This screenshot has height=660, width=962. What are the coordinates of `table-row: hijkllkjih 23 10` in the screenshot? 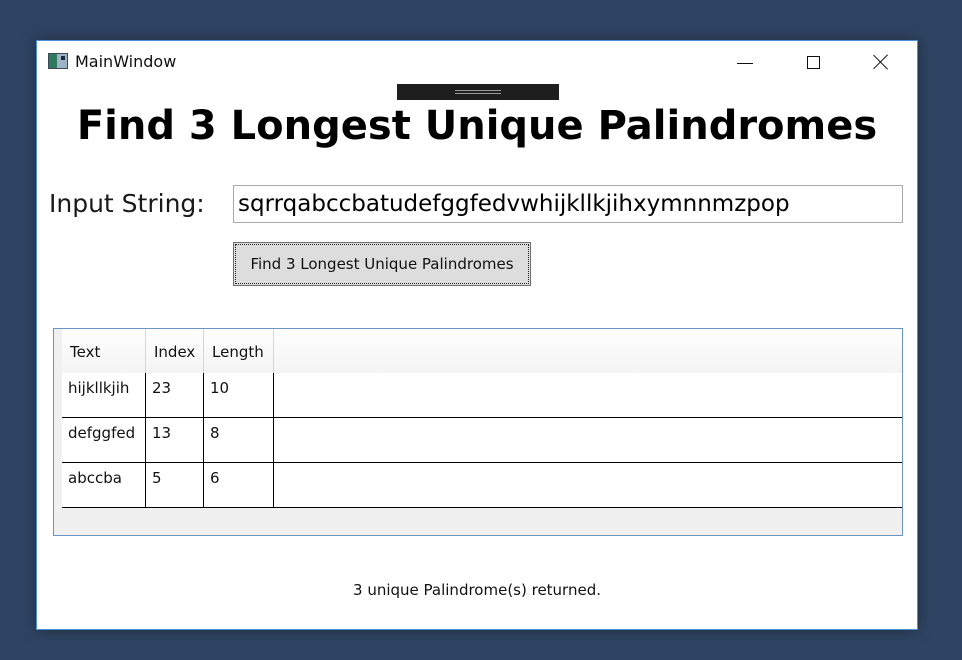 It's located at (482, 395).